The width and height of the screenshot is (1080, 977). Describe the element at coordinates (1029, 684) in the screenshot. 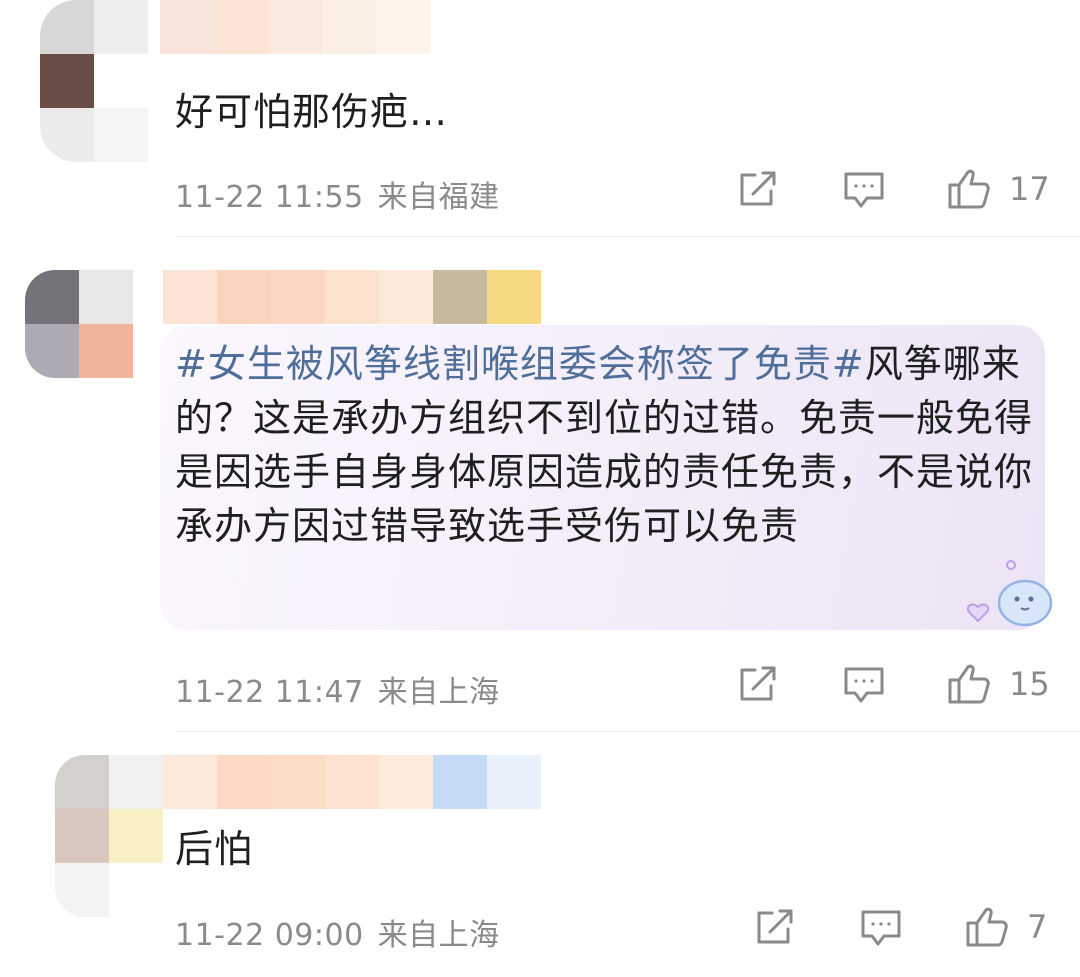

I see `like-count: 15` at that location.